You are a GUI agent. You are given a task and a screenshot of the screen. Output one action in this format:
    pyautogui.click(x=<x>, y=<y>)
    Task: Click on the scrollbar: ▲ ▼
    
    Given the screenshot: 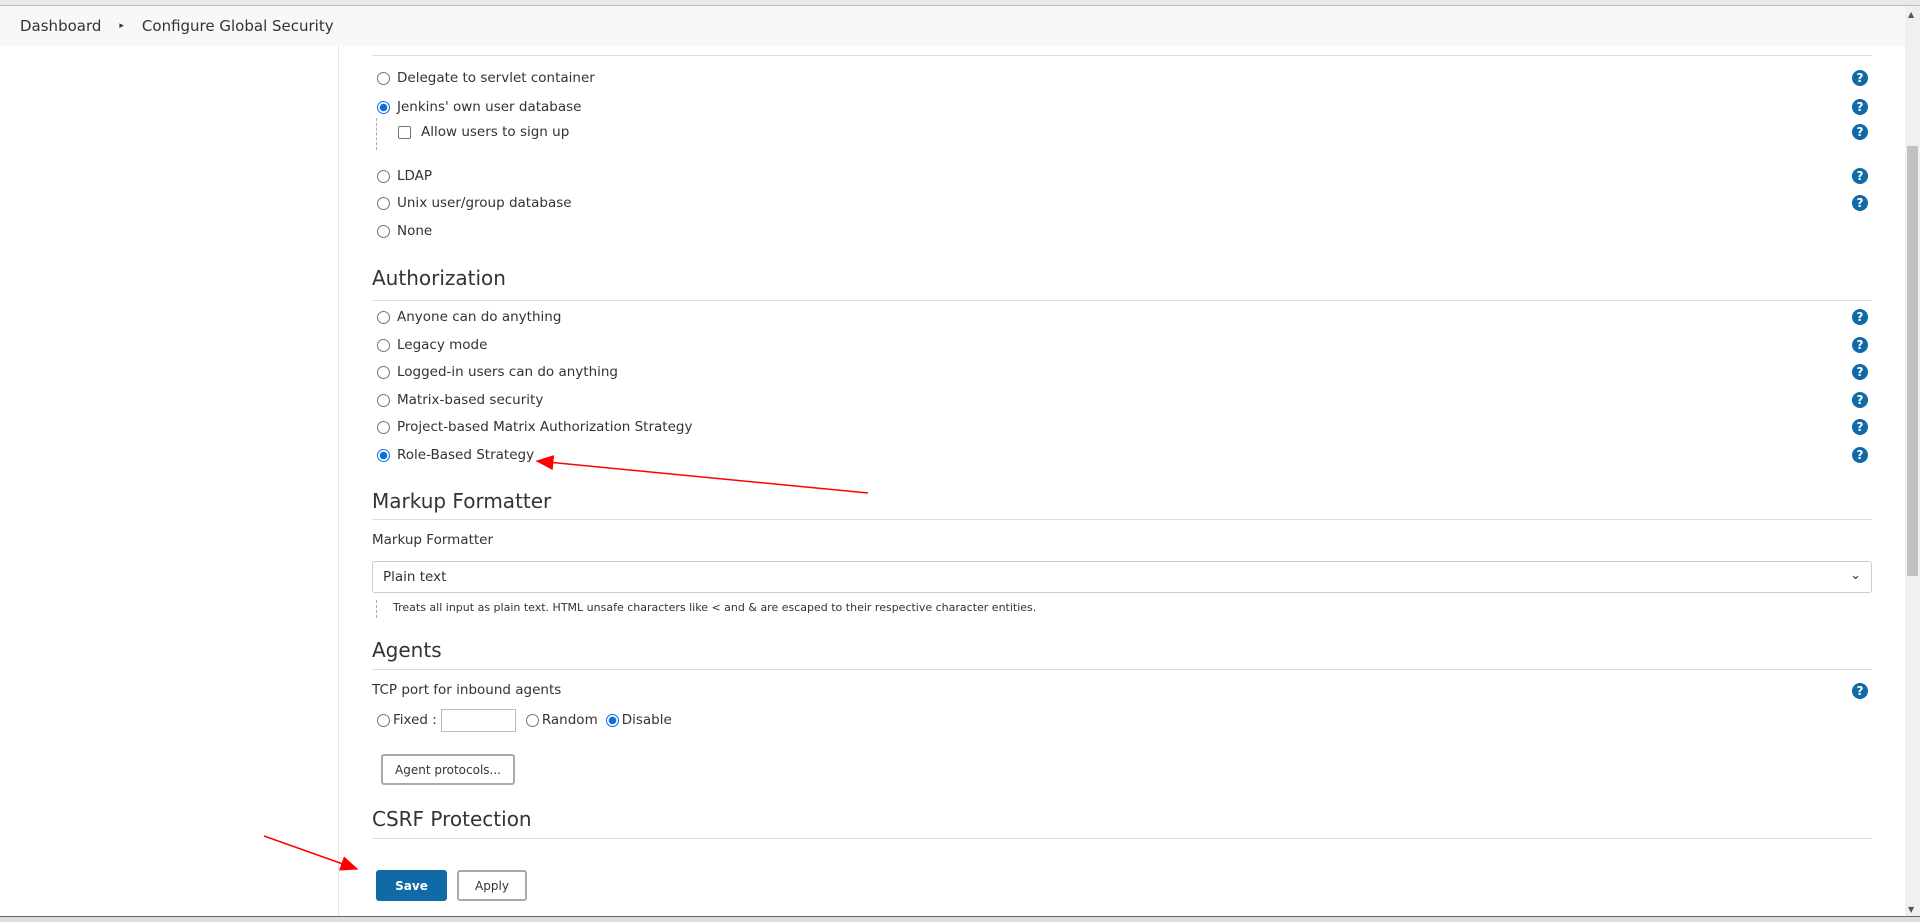 What is the action you would take?
    pyautogui.click(x=1912, y=461)
    